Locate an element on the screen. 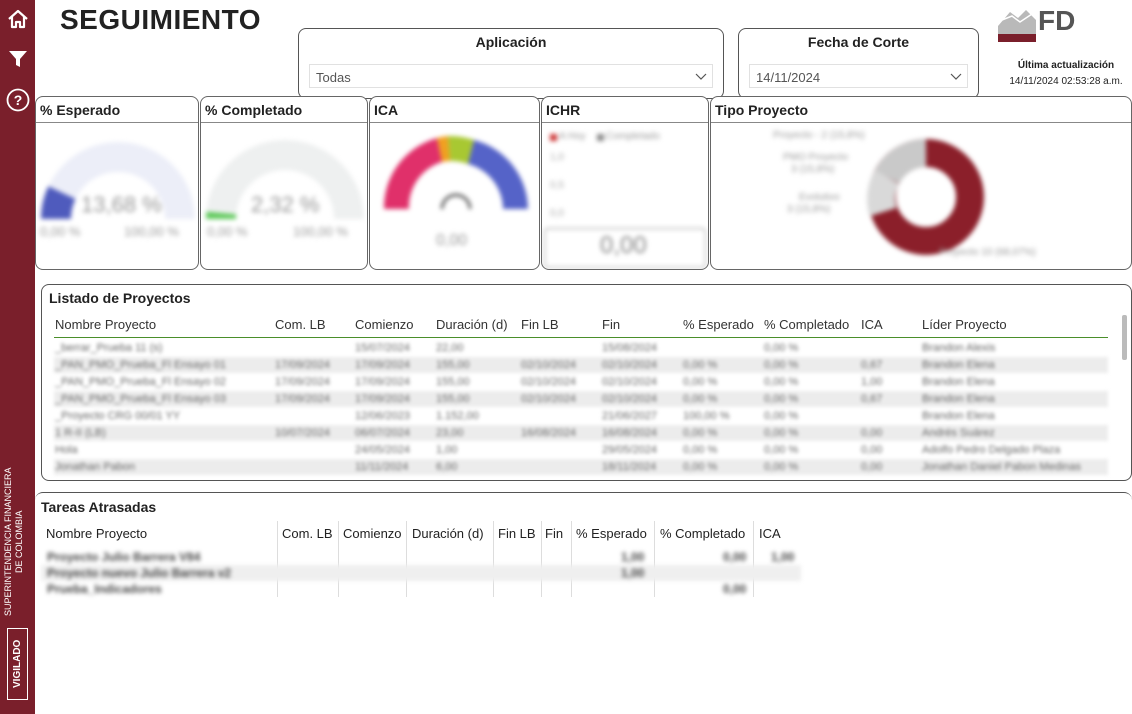  fecha-corte-slicer: Fecha de Corte 14/11/2024 is located at coordinates (858, 63).